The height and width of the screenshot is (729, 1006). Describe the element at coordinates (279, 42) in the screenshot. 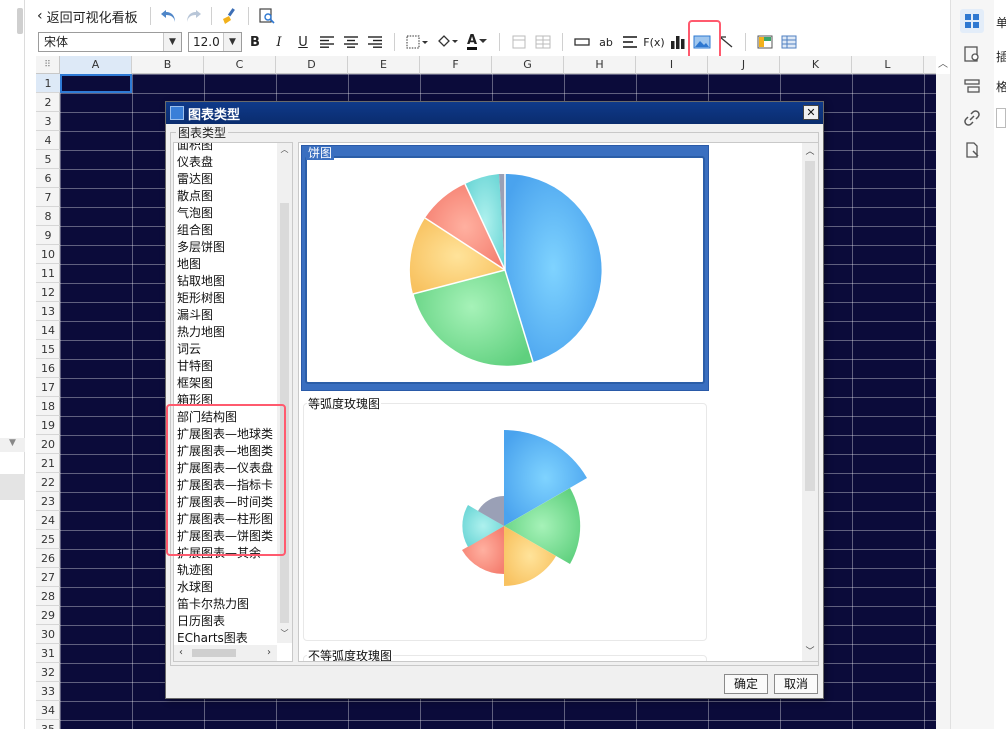

I see `italic-button: I` at that location.